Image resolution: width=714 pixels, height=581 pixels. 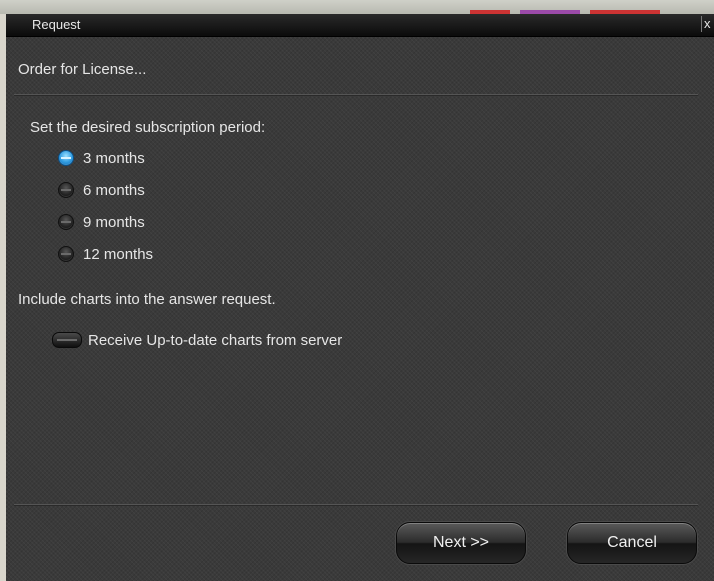 What do you see at coordinates (356, 95) in the screenshot?
I see `divider` at bounding box center [356, 95].